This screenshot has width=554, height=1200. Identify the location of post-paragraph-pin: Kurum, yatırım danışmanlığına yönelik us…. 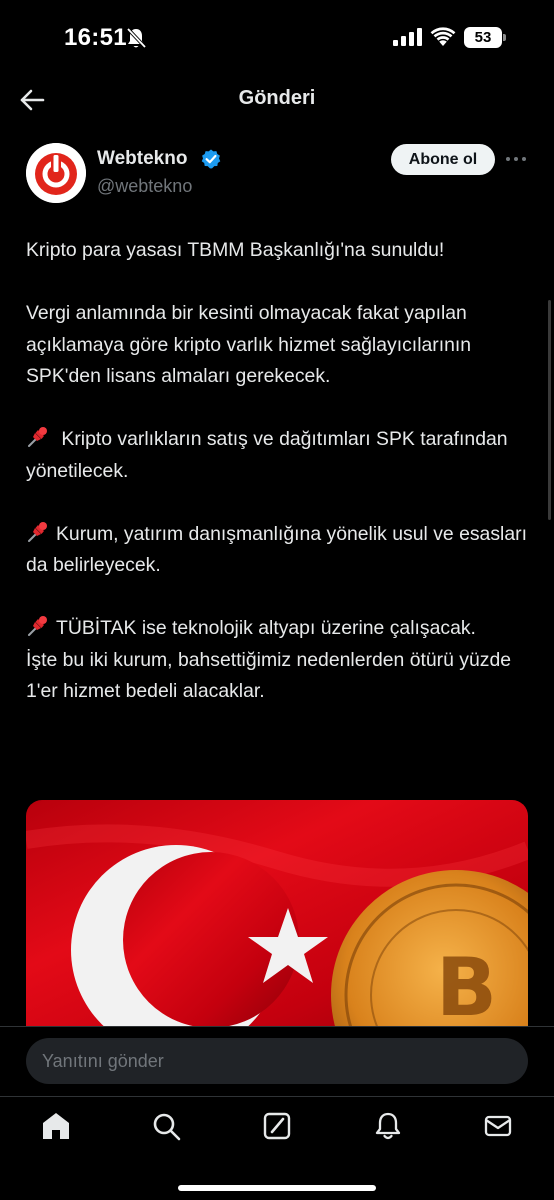
(276, 548).